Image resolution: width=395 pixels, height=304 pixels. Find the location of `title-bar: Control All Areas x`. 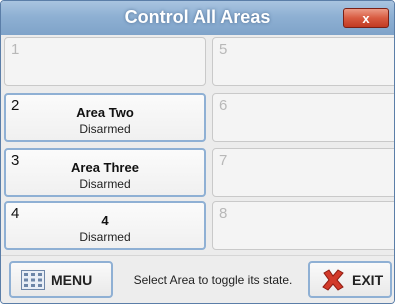

title-bar: Control All Areas x is located at coordinates (197, 18).